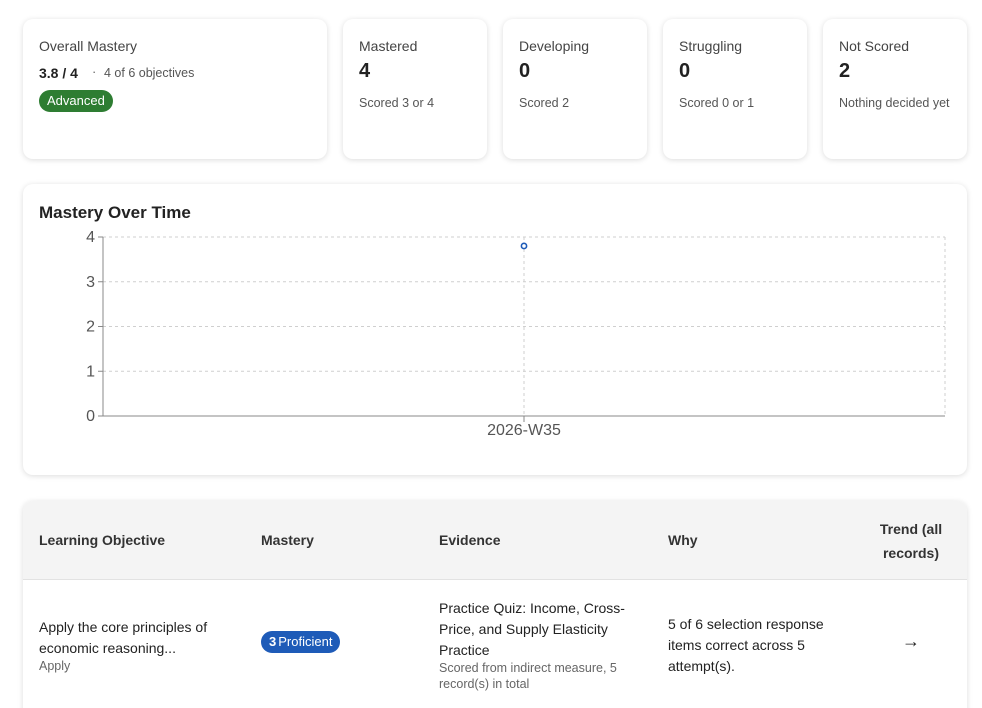  I want to click on overall-mastery-label: Overall Mastery, so click(88, 46).